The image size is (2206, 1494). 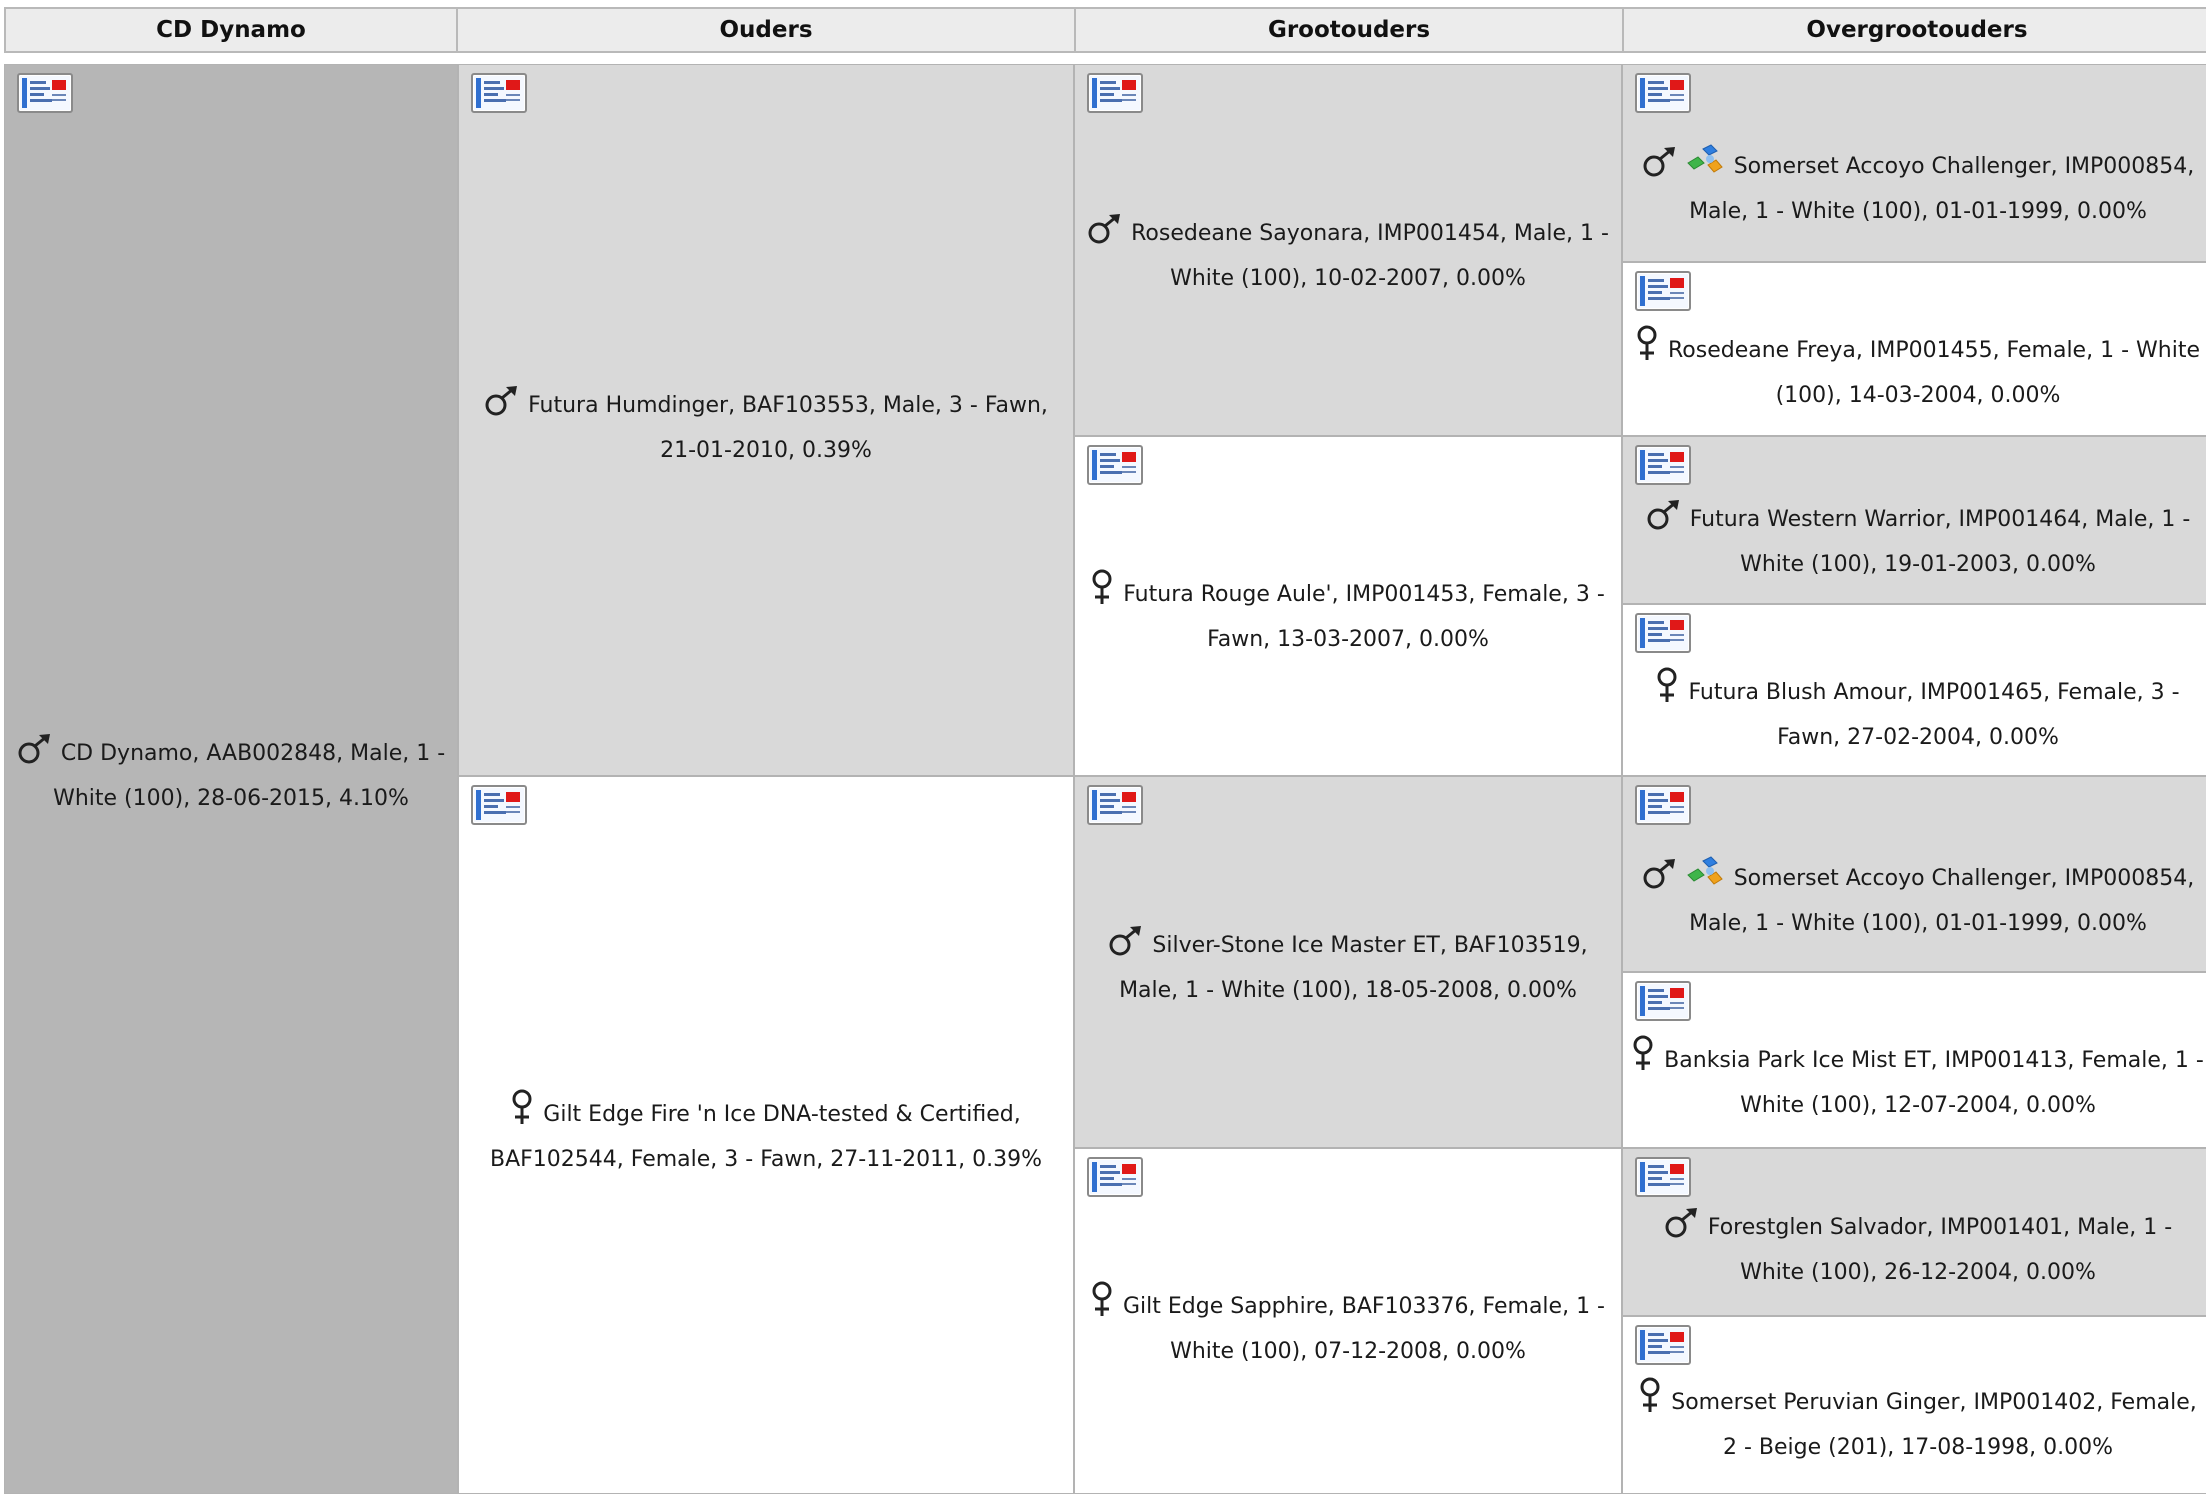 What do you see at coordinates (1227, 594) in the screenshot?
I see `animal-name-link: Futura Rouge Aule'` at bounding box center [1227, 594].